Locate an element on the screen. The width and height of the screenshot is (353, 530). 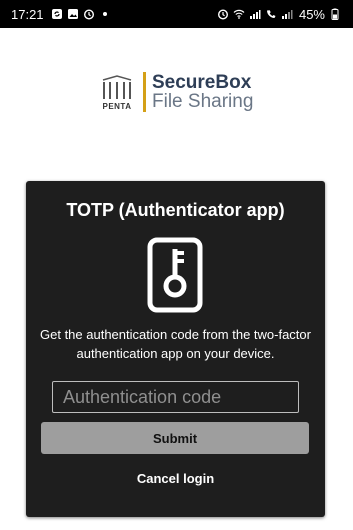
logo-divider is located at coordinates (144, 92).